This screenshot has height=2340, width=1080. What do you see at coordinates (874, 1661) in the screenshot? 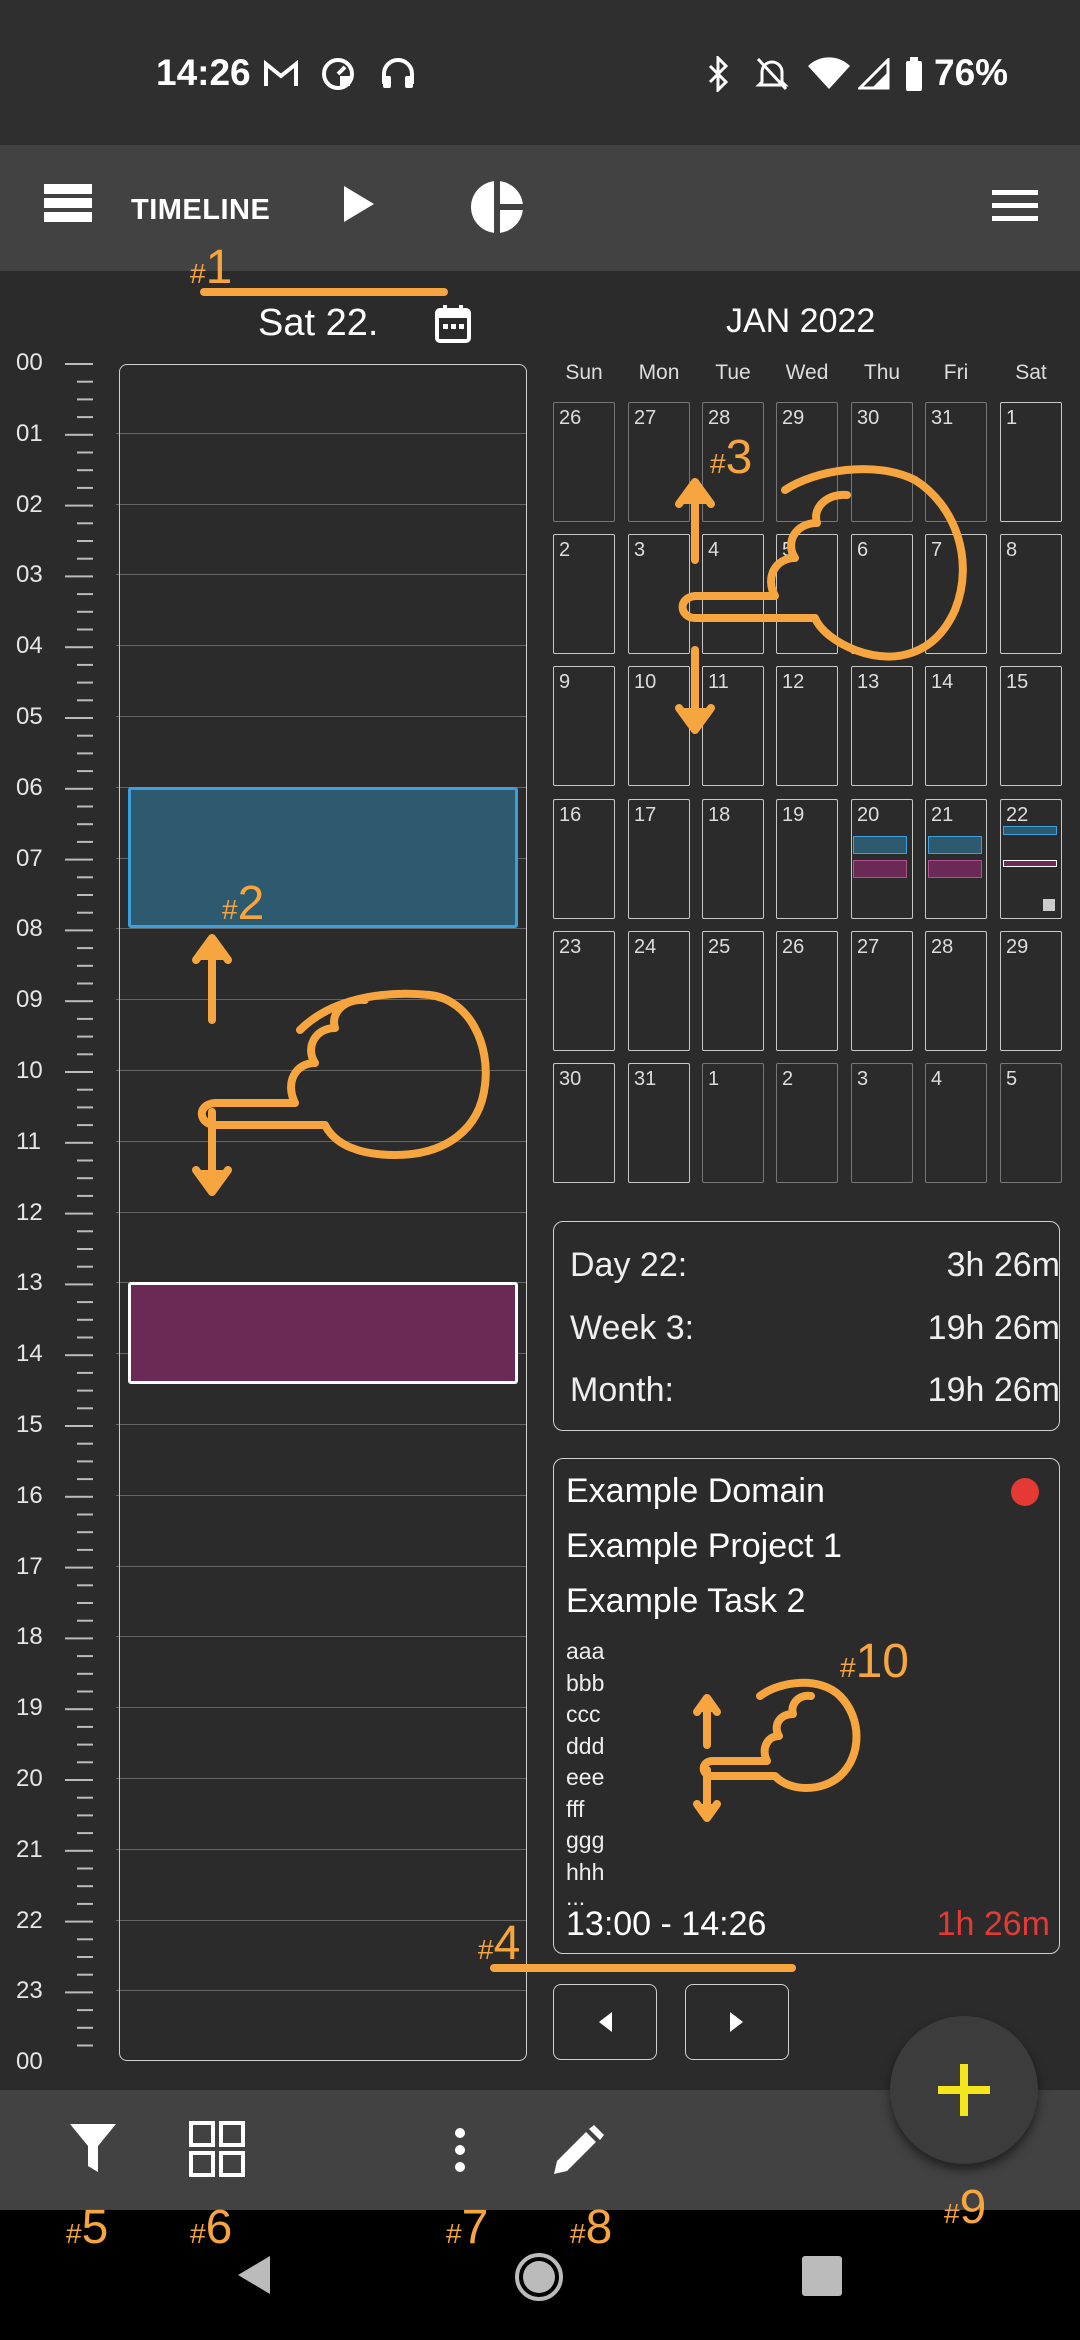
I see `annotation-10: #10` at bounding box center [874, 1661].